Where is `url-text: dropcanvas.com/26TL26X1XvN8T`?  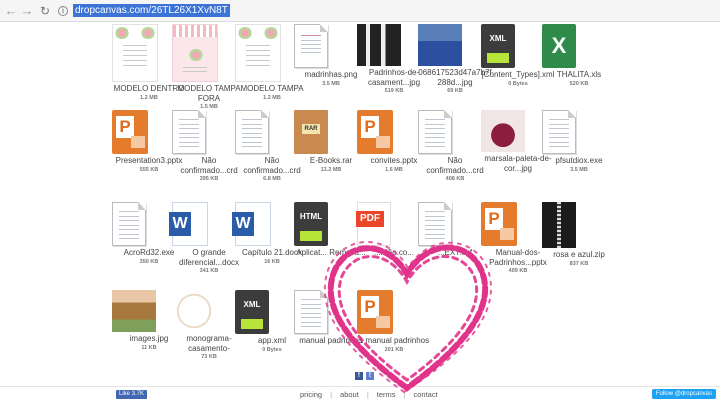 url-text: dropcanvas.com/26TL26X1XvN8T is located at coordinates (151, 10).